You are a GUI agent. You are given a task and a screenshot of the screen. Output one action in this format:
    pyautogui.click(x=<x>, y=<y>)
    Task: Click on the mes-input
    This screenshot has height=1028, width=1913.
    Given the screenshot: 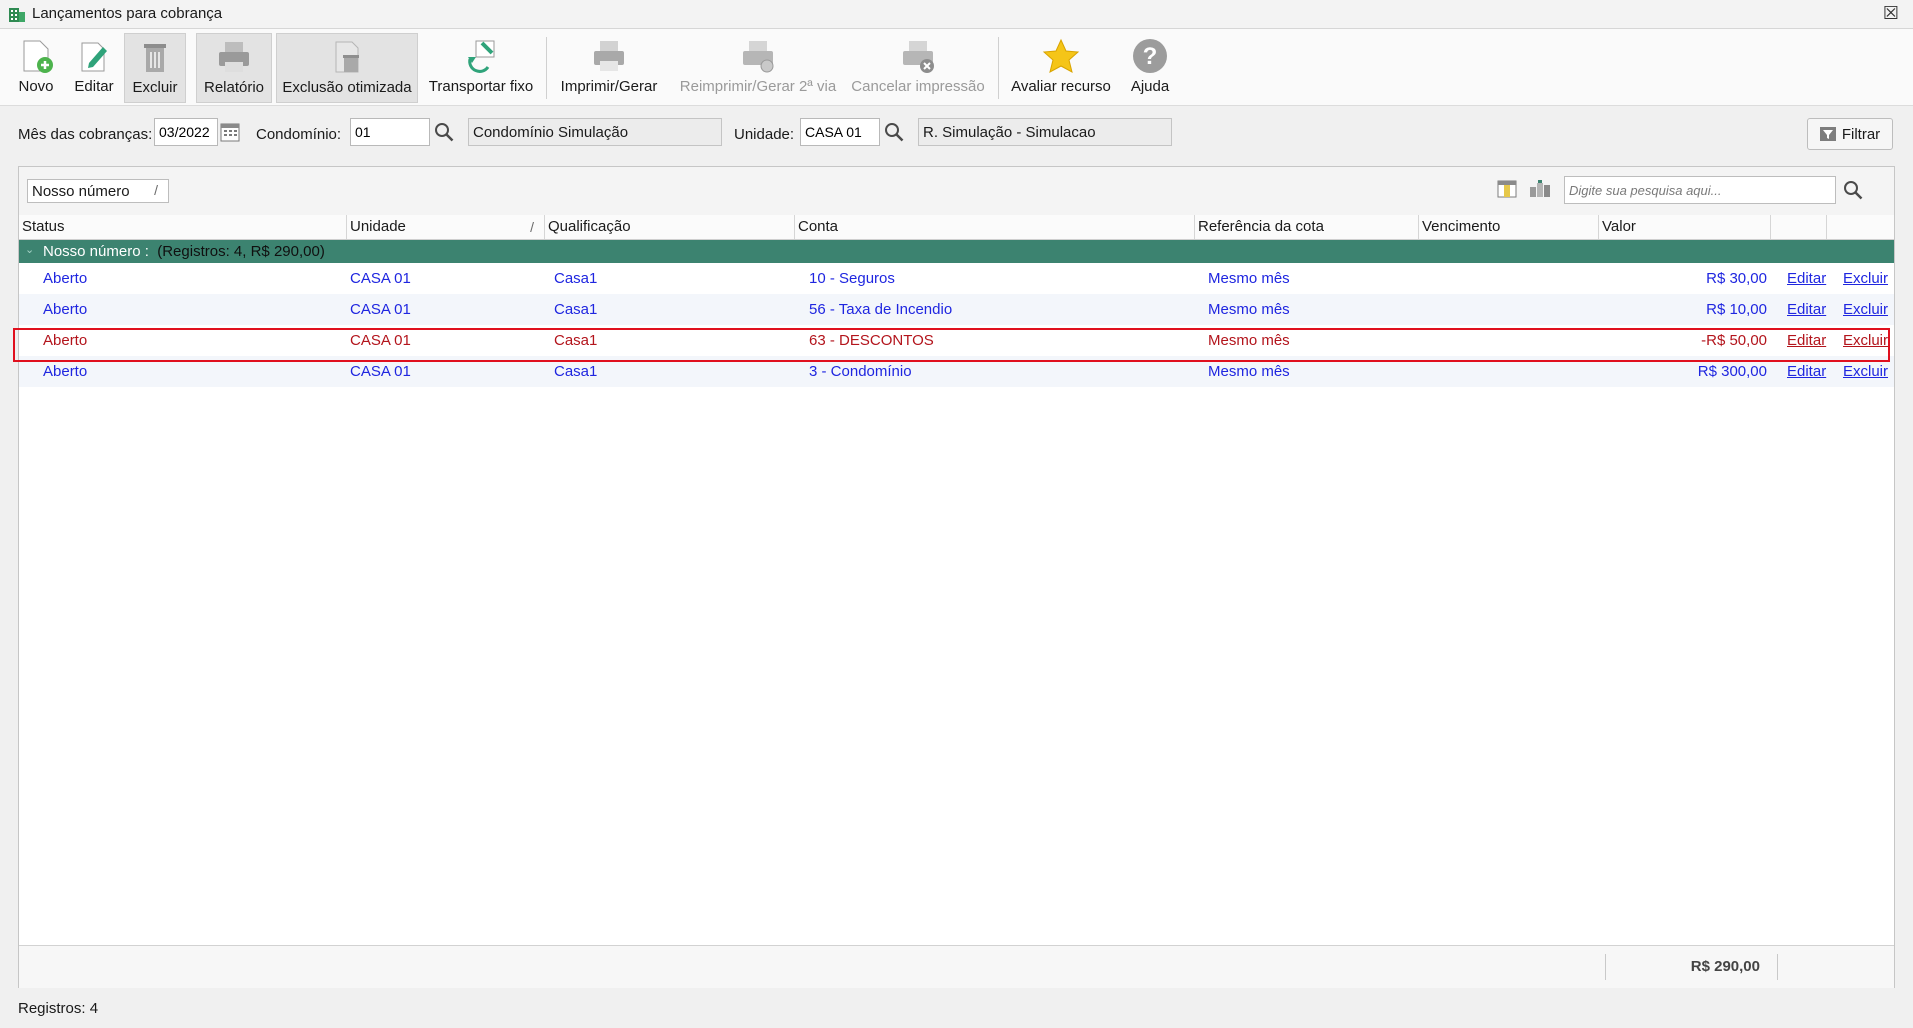 What is the action you would take?
    pyautogui.click(x=186, y=132)
    